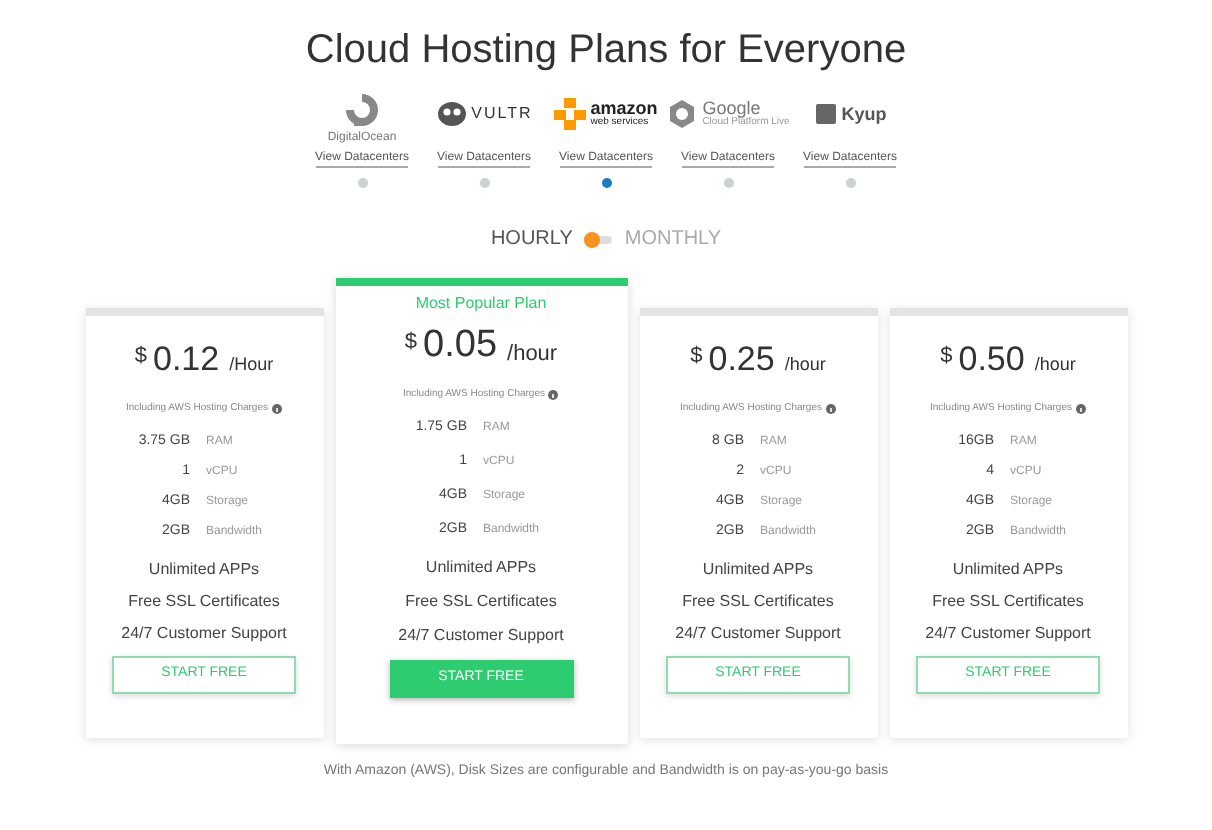  What do you see at coordinates (460, 346) in the screenshot?
I see `price-amount: 0.05` at bounding box center [460, 346].